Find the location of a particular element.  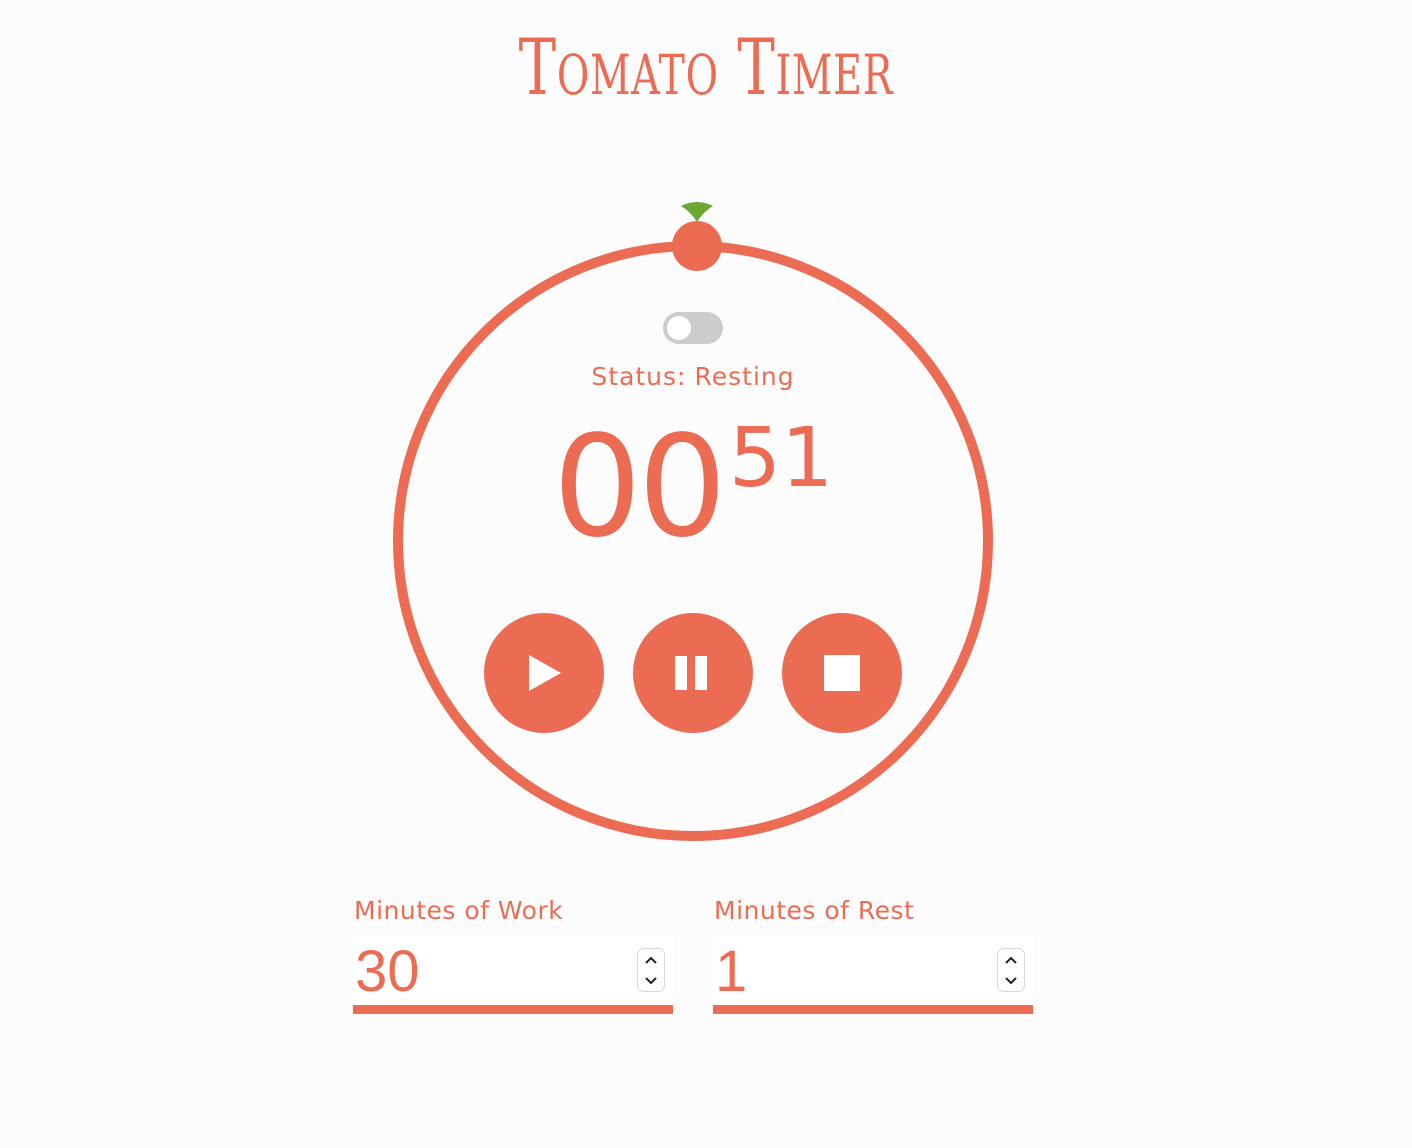

work-minutes-stepper is located at coordinates (651, 970).